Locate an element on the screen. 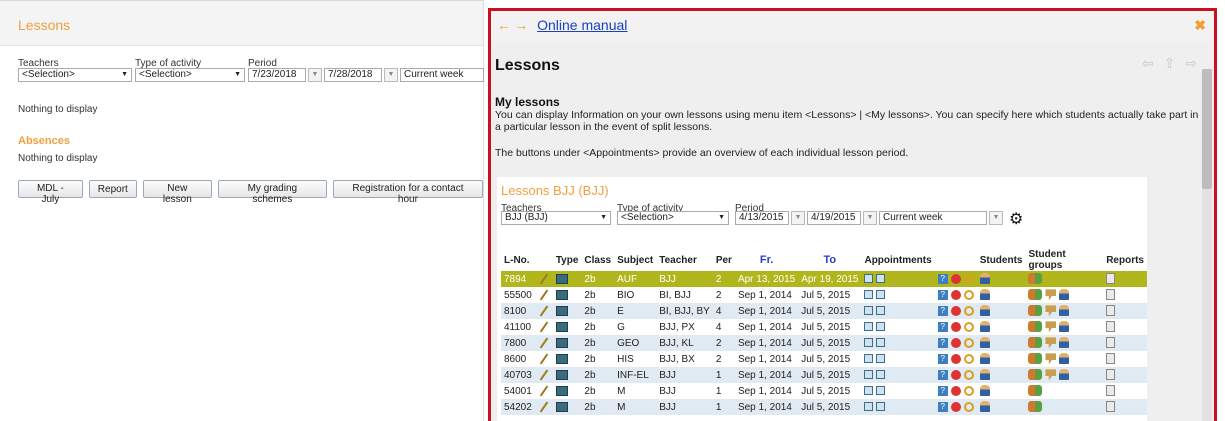  inner-date-from-dropdown: ▼ is located at coordinates (798, 218).